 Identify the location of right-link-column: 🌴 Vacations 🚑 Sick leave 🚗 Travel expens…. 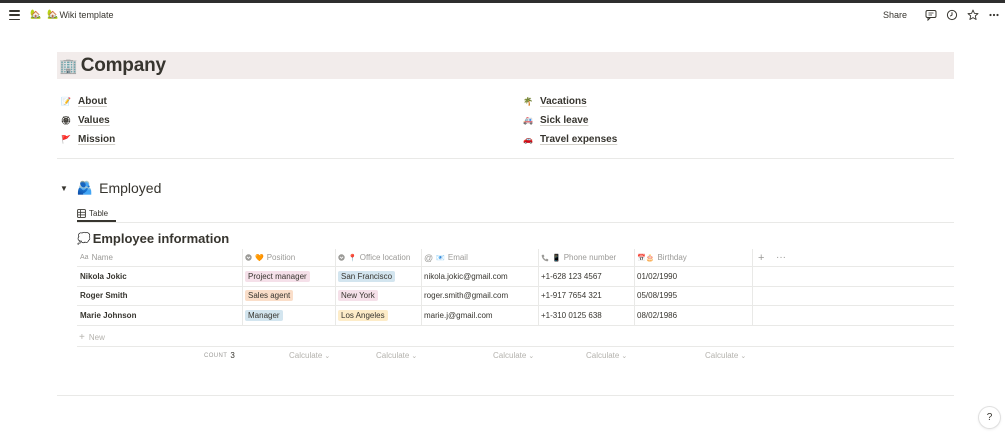
(569, 120).